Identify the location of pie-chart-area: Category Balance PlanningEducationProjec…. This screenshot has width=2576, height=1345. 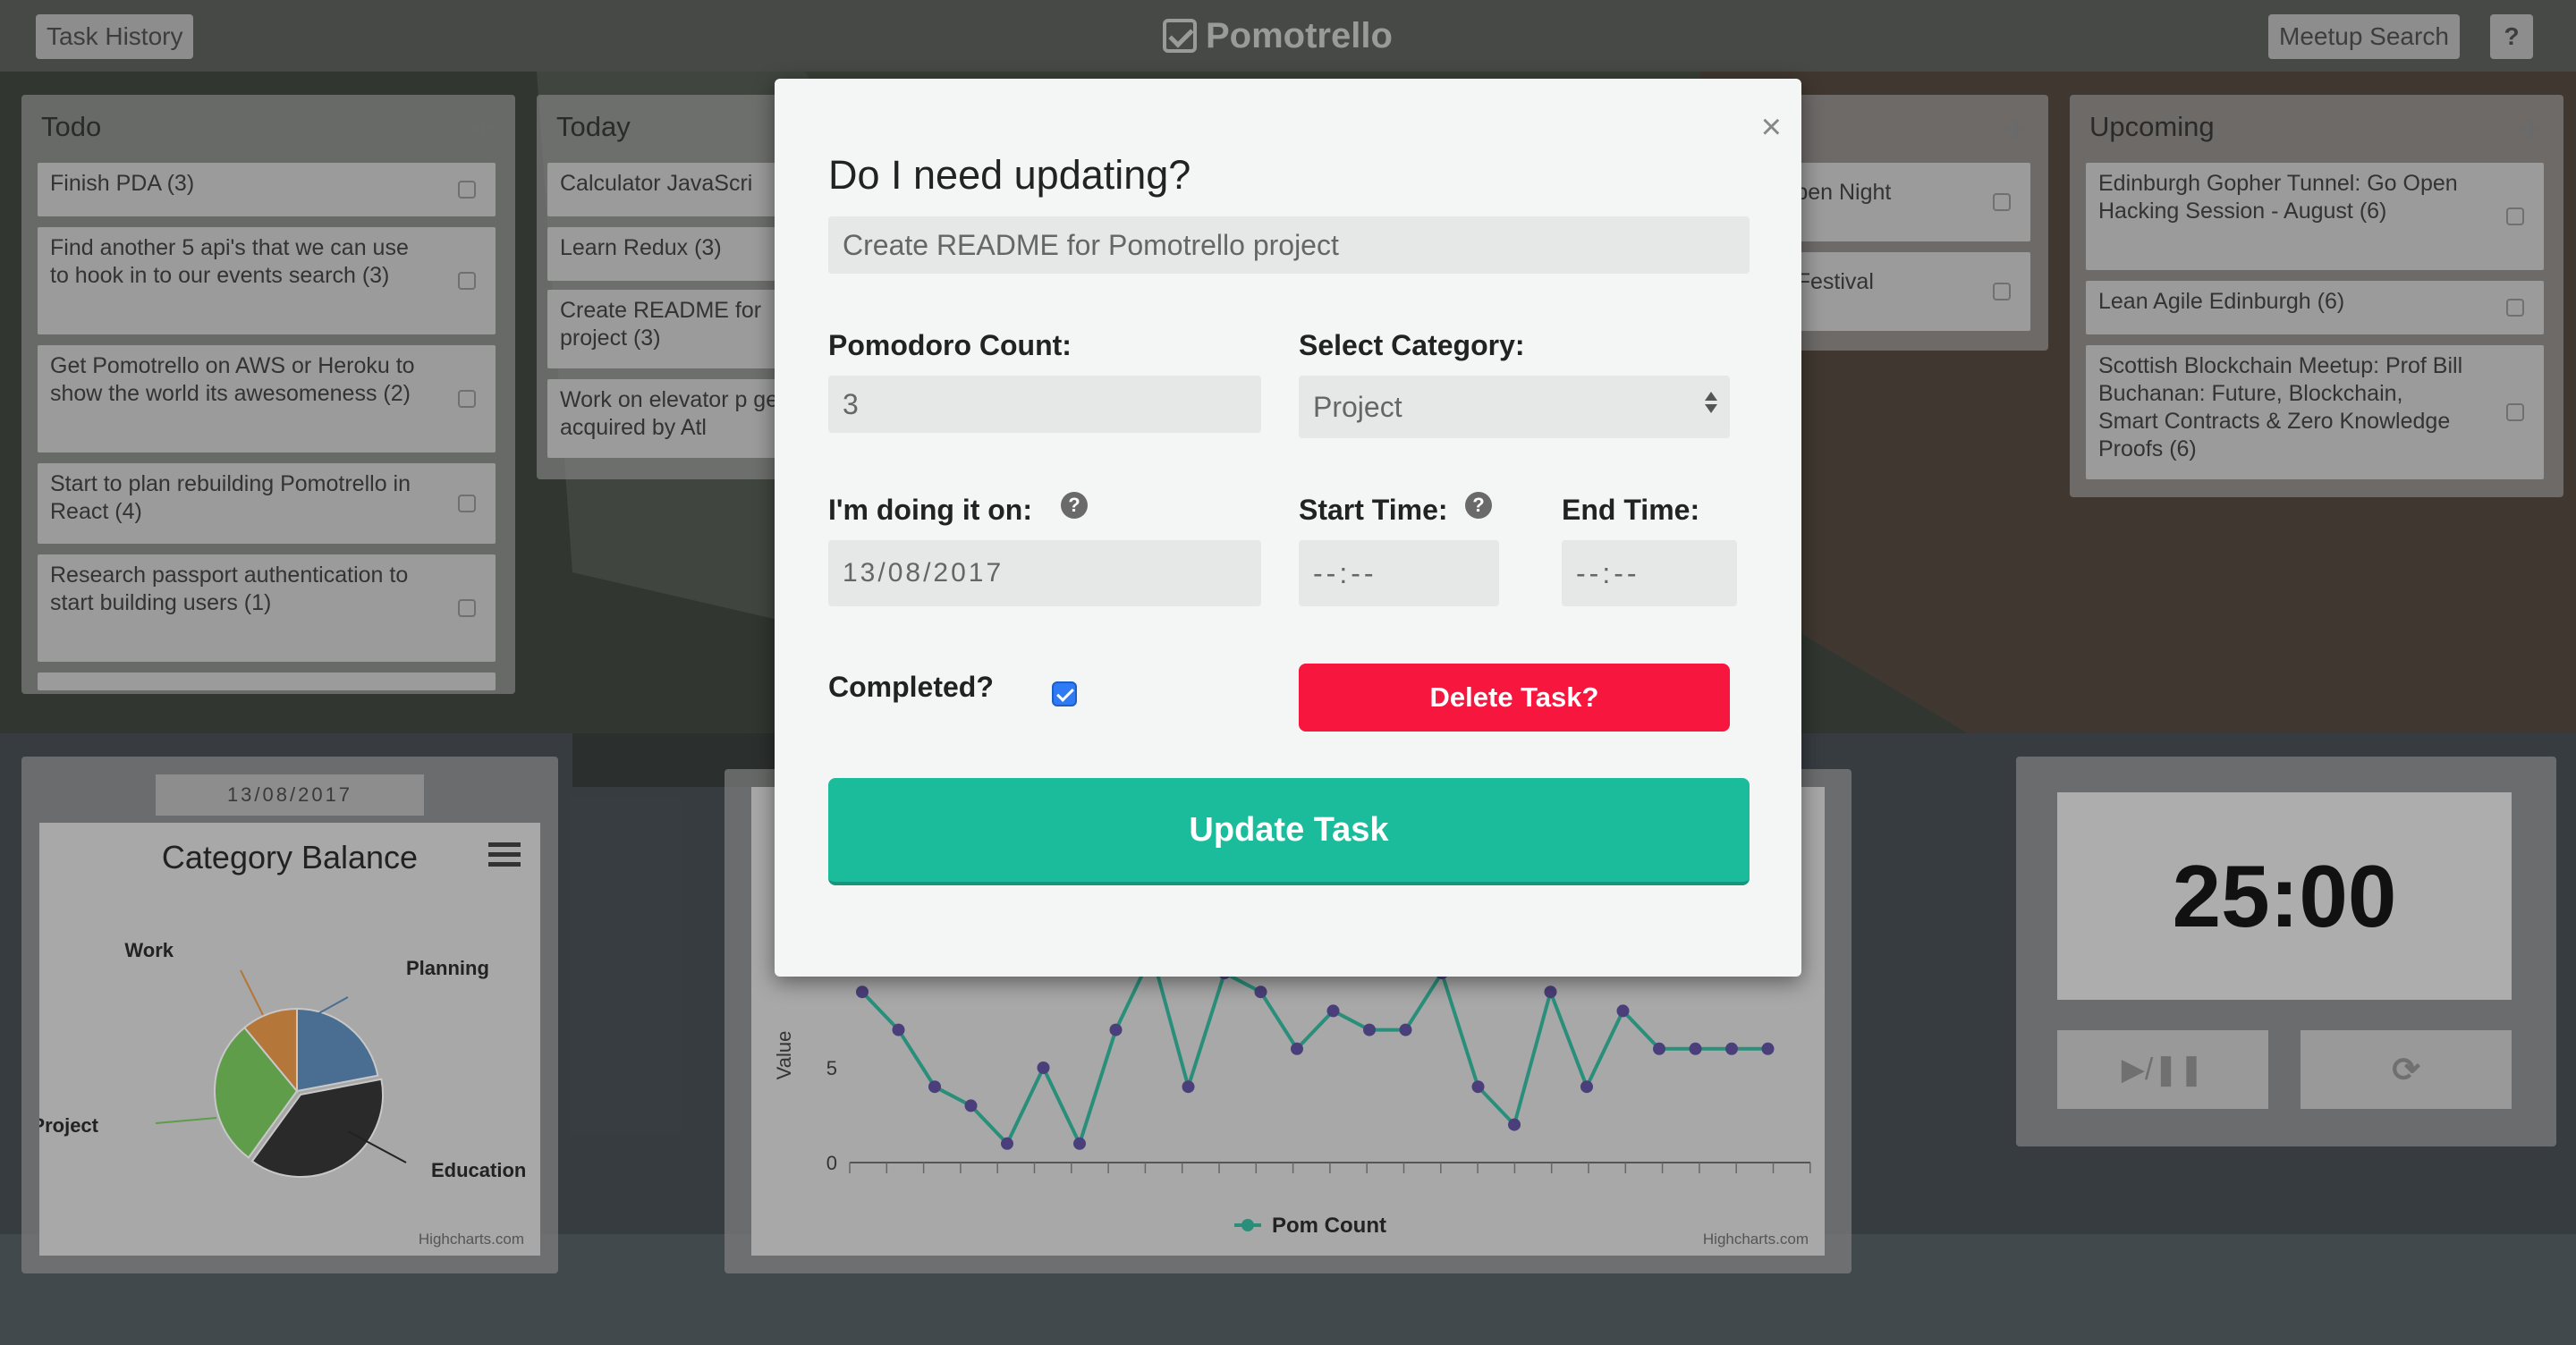
(289, 1039).